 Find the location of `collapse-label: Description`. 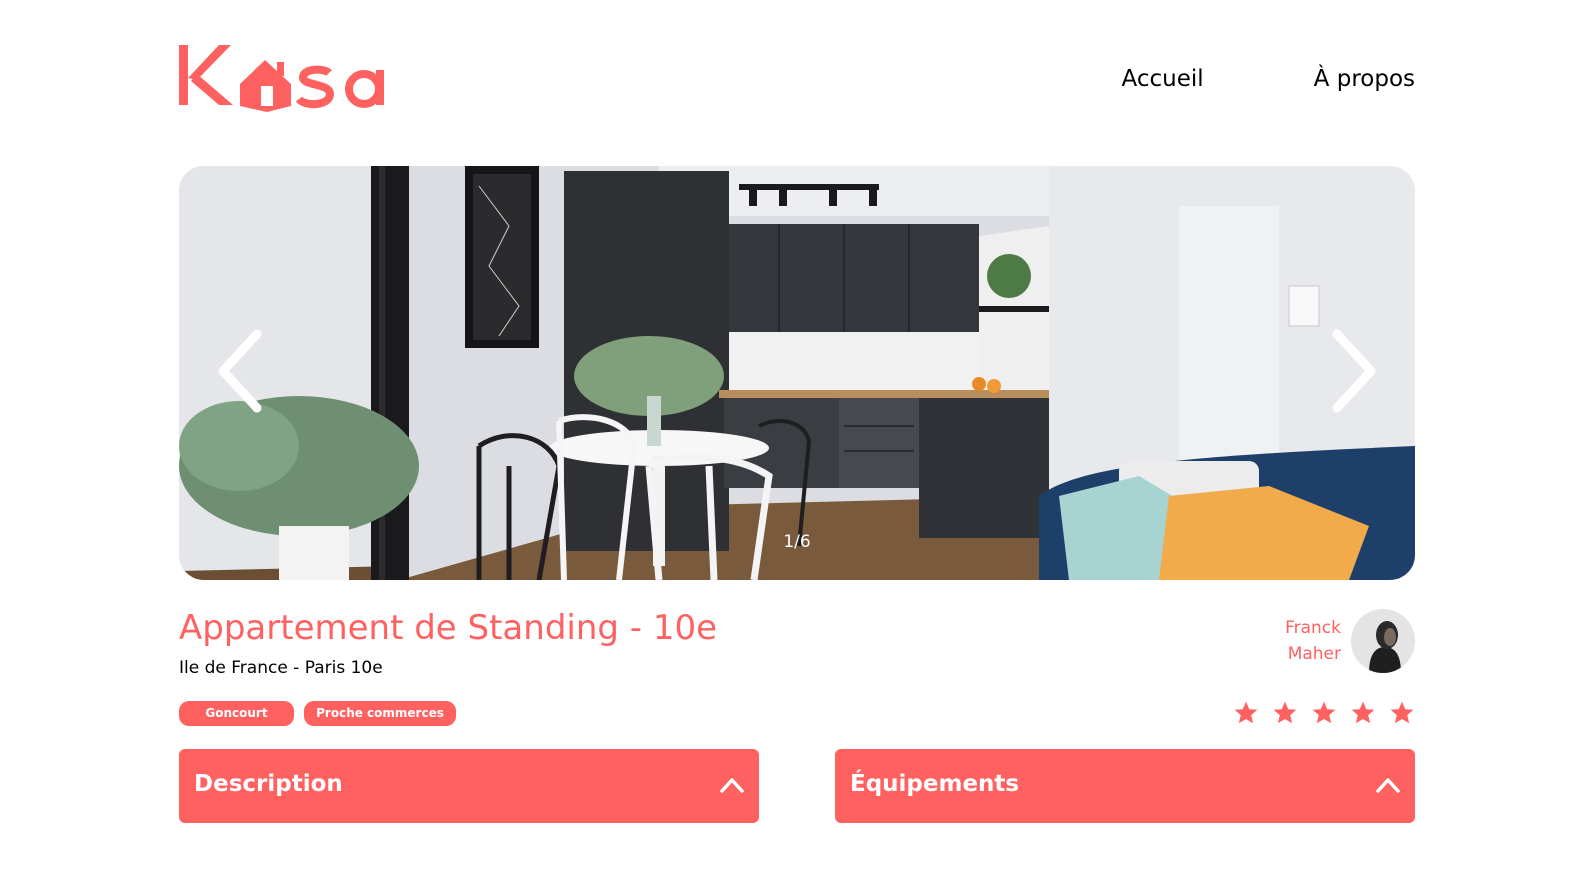

collapse-label: Description is located at coordinates (268, 784).